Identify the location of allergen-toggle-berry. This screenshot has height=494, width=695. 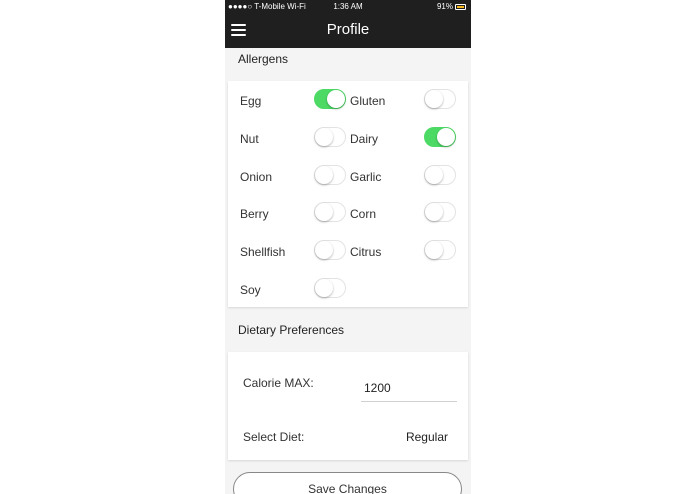
(330, 212).